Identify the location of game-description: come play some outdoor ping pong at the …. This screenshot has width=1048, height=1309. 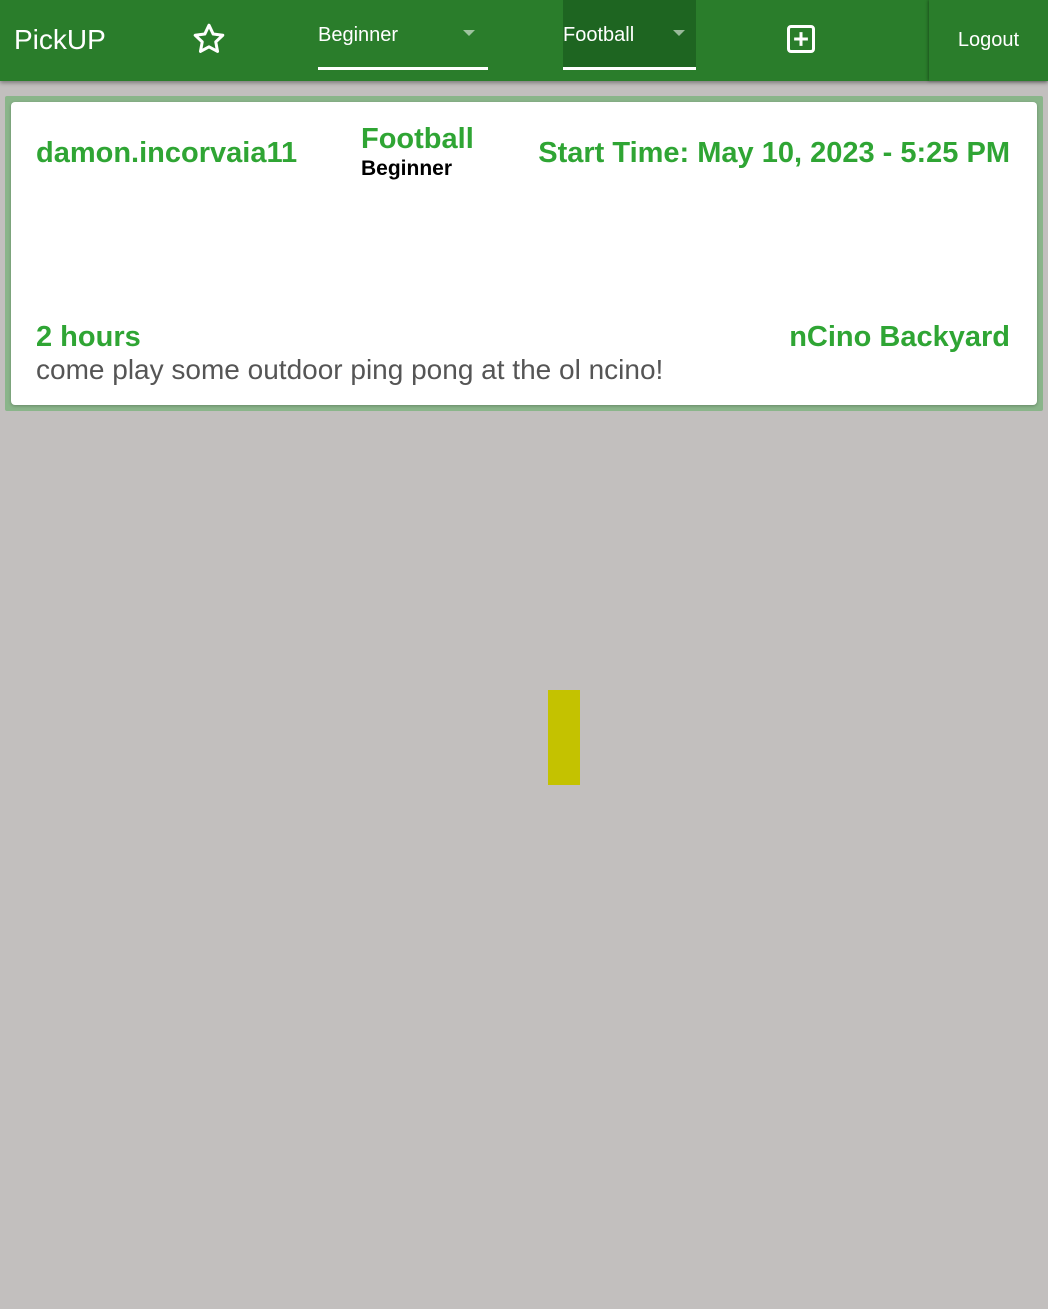
(350, 369).